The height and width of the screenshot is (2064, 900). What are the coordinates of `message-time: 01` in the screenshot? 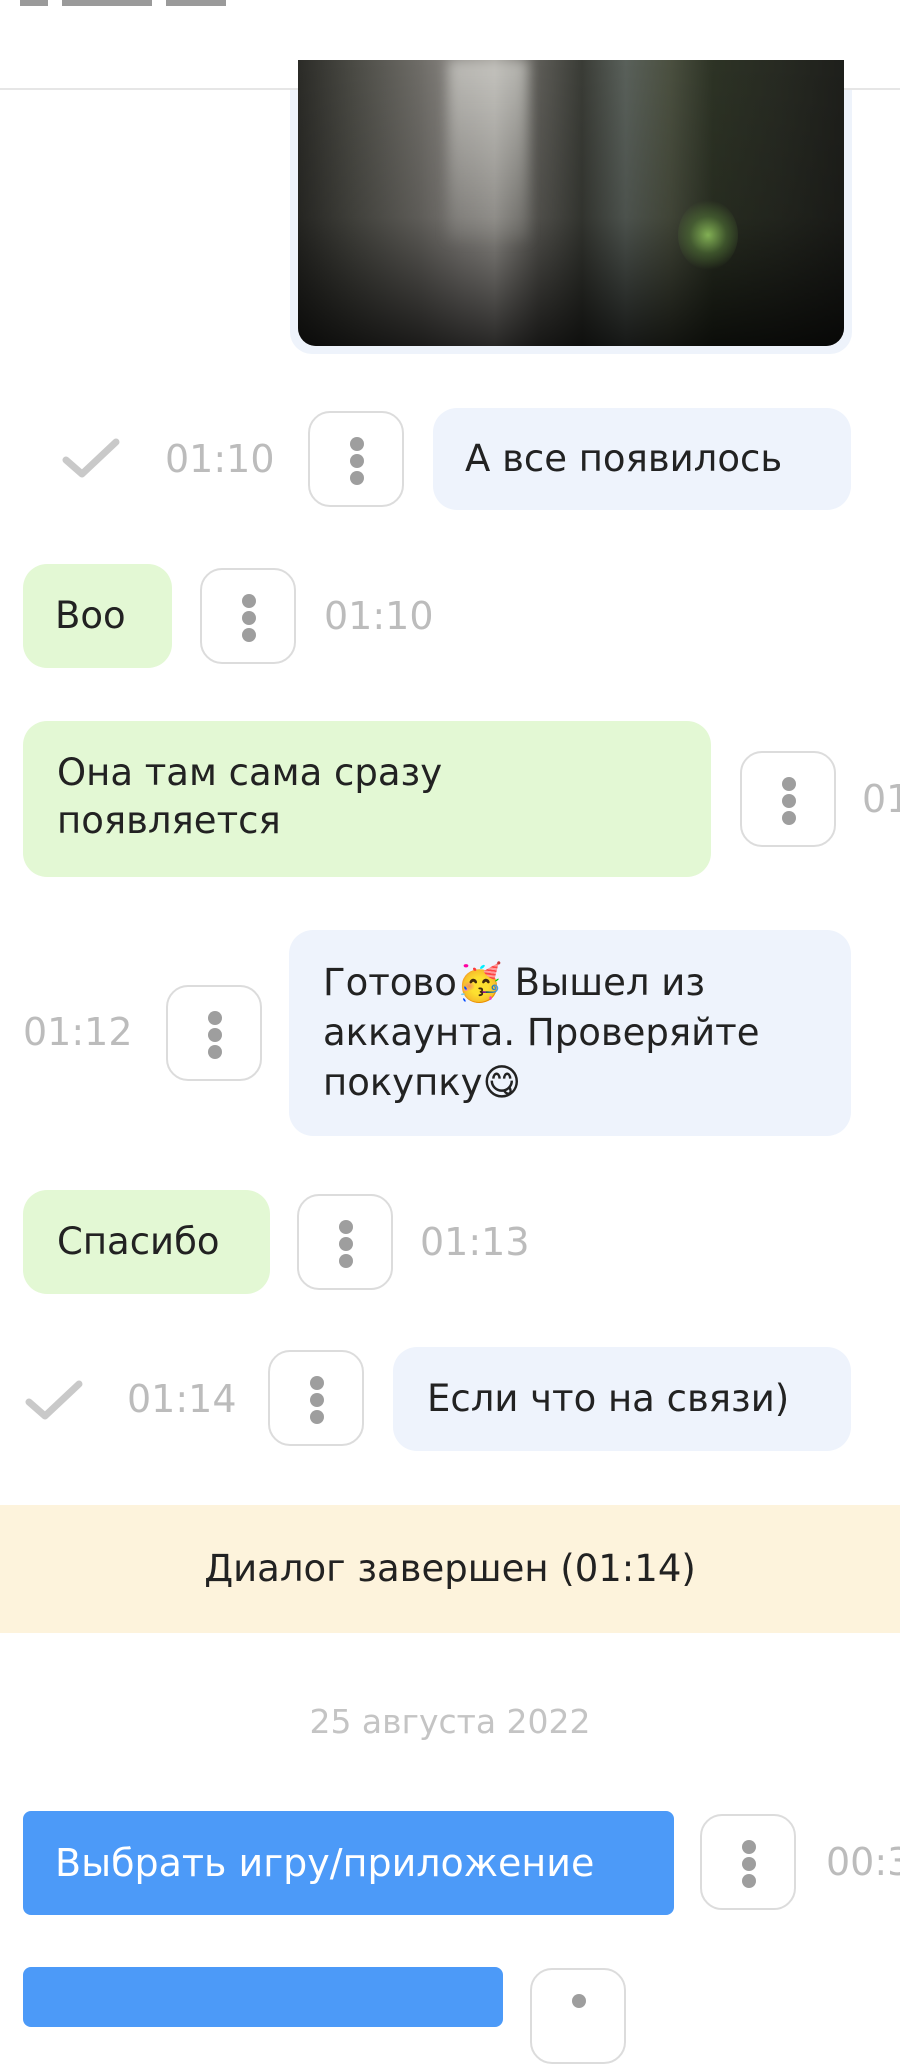 It's located at (881, 799).